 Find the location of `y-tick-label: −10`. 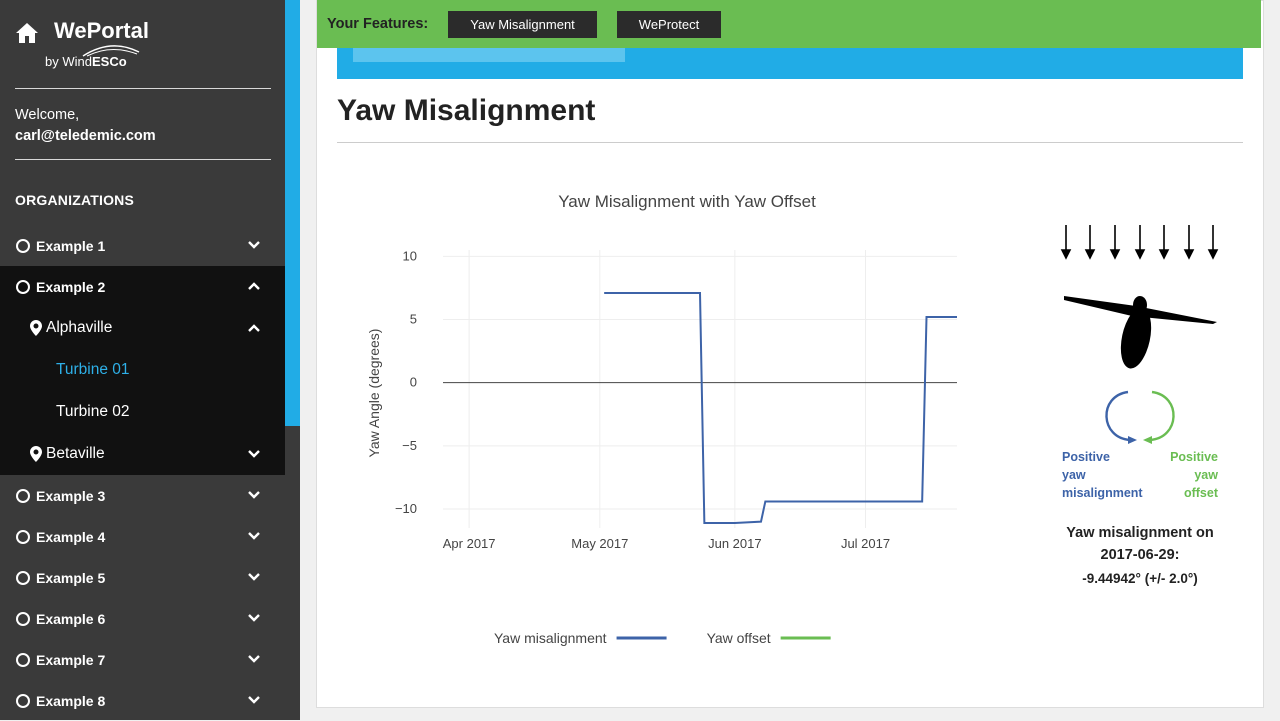

y-tick-label: −10 is located at coordinates (406, 508).